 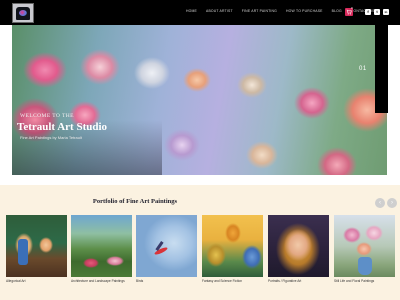 I want to click on hero-side-strip, so click(x=381, y=69).